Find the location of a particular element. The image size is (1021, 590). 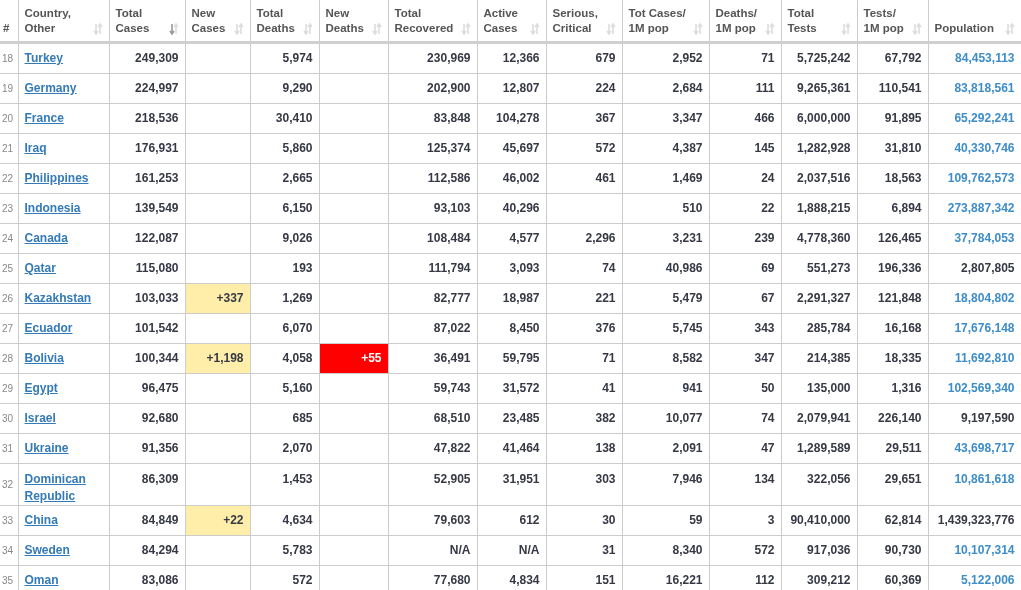

population-link: 109,762,573 is located at coordinates (981, 178).